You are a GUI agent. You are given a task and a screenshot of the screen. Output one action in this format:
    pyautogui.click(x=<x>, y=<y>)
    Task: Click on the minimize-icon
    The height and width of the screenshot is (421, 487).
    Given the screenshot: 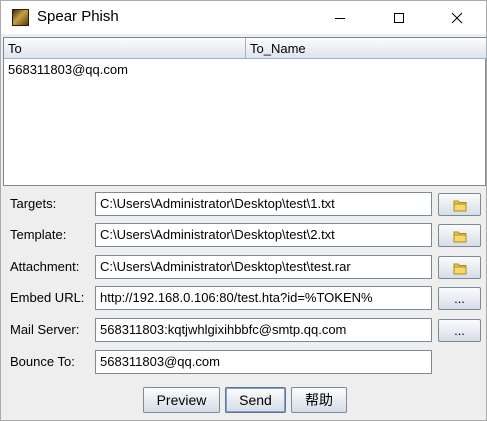 What is the action you would take?
    pyautogui.click(x=340, y=18)
    